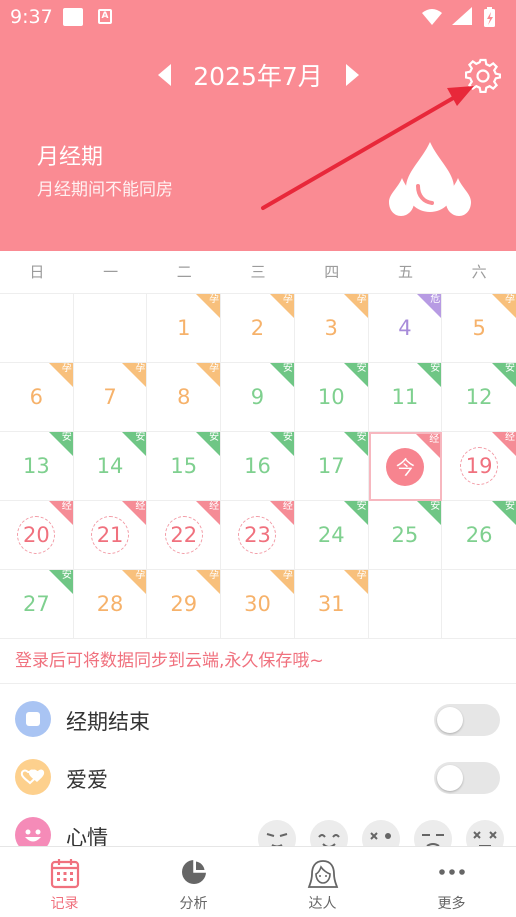 This screenshot has height=917, width=516. I want to click on weekday-label: 一, so click(111, 272).